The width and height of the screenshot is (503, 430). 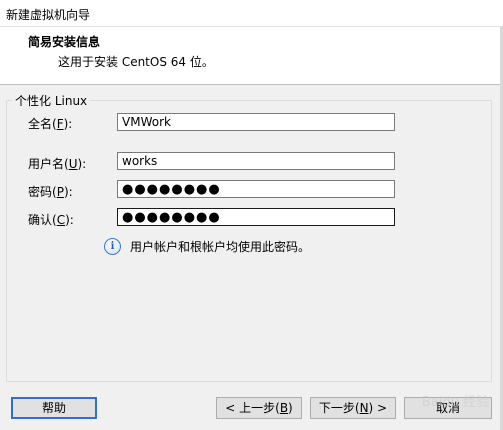 I want to click on header-title: 简易安装信息, so click(x=64, y=42).